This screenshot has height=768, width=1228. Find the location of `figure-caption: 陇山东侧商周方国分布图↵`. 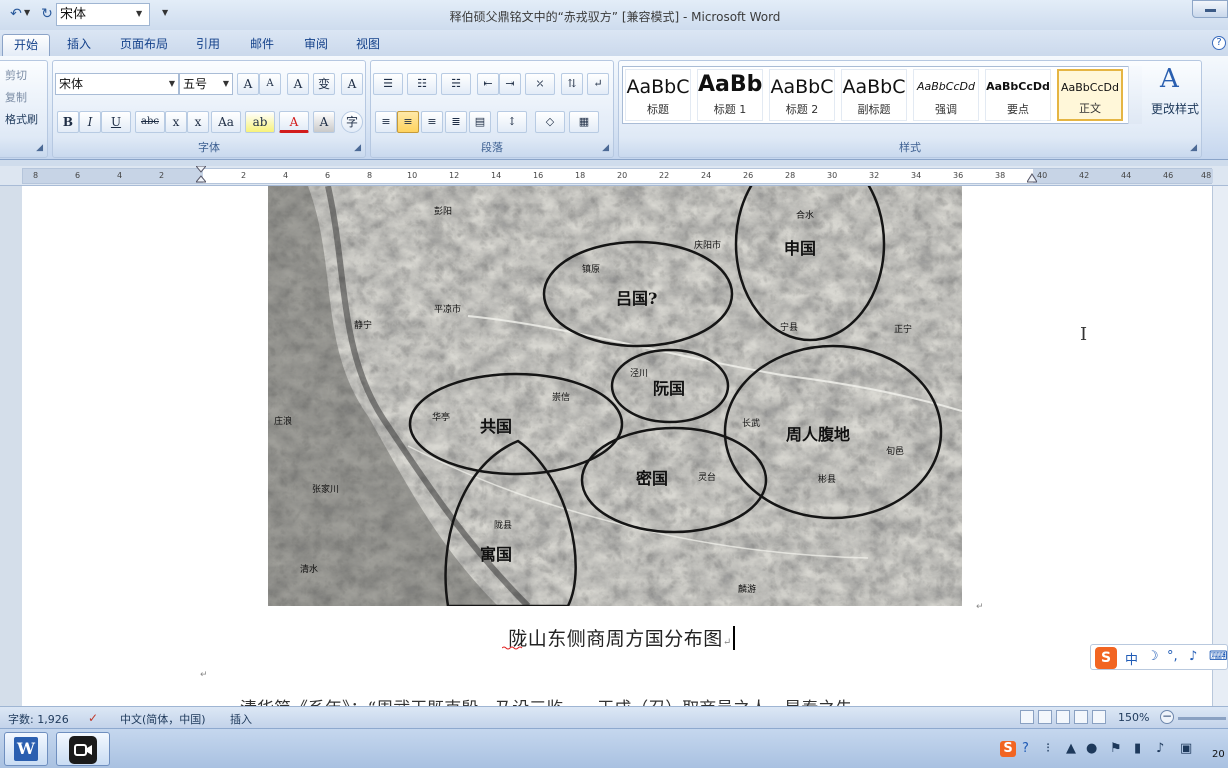

figure-caption: 陇山东侧商周方国分布图↵ is located at coordinates (620, 637).